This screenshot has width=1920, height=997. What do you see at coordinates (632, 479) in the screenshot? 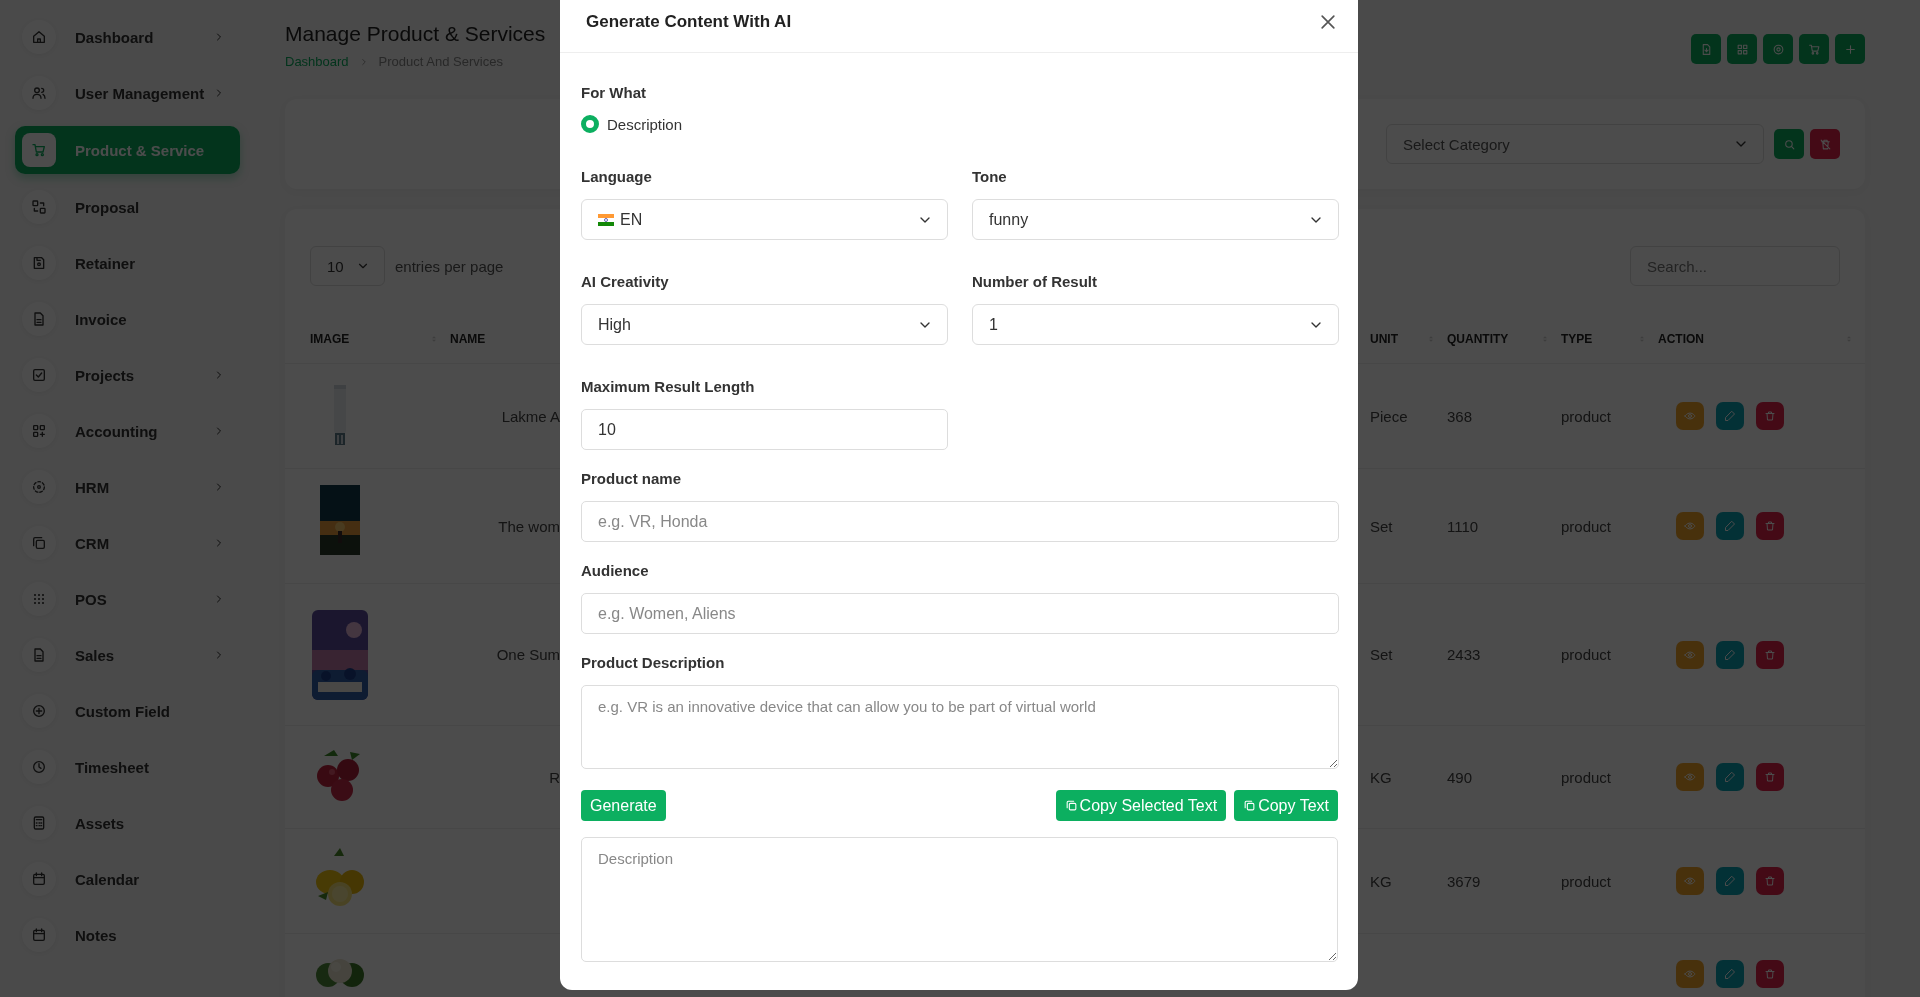
I see `field-label: Product name` at bounding box center [632, 479].